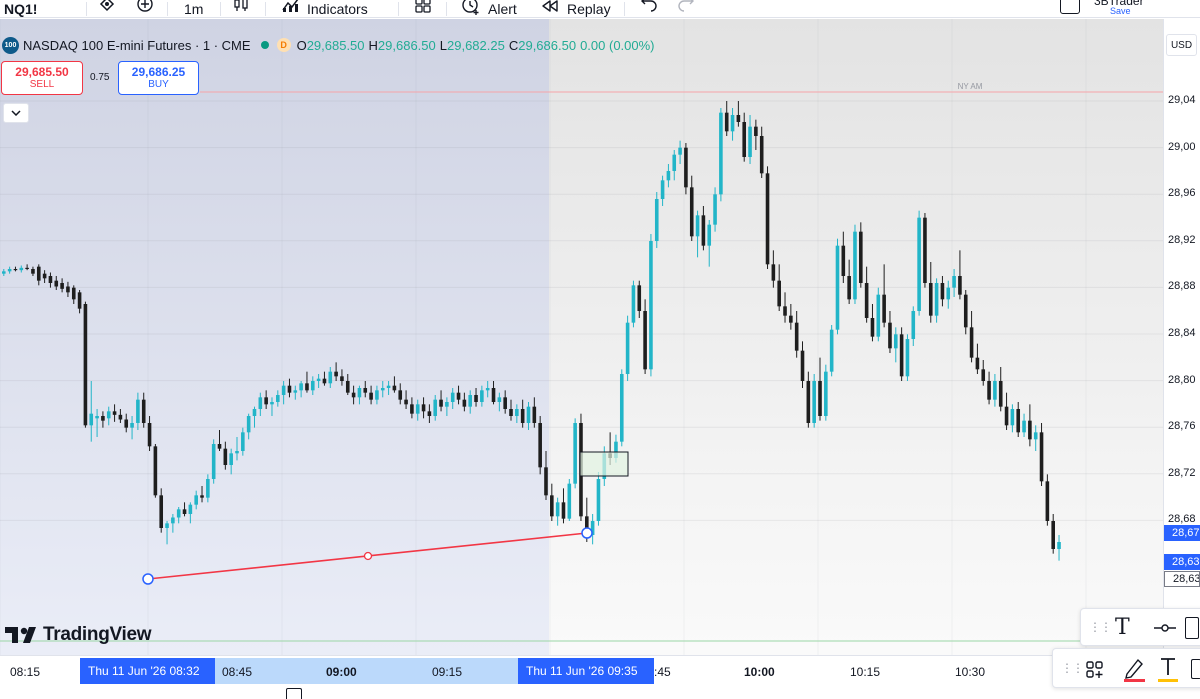 Image resolution: width=1200 pixels, height=699 pixels. Describe the element at coordinates (604, 464) in the screenshot. I see `rectangle-drawing` at that location.